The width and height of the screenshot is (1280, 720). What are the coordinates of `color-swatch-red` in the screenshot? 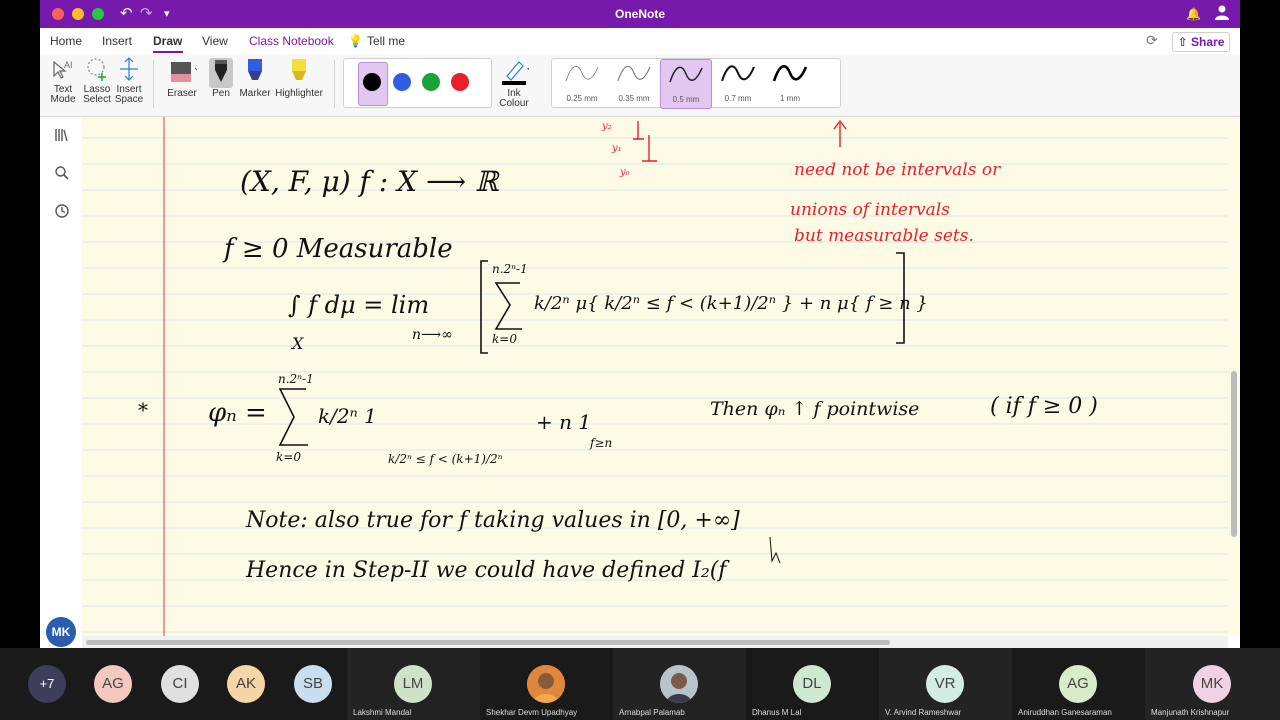 It's located at (460, 82).